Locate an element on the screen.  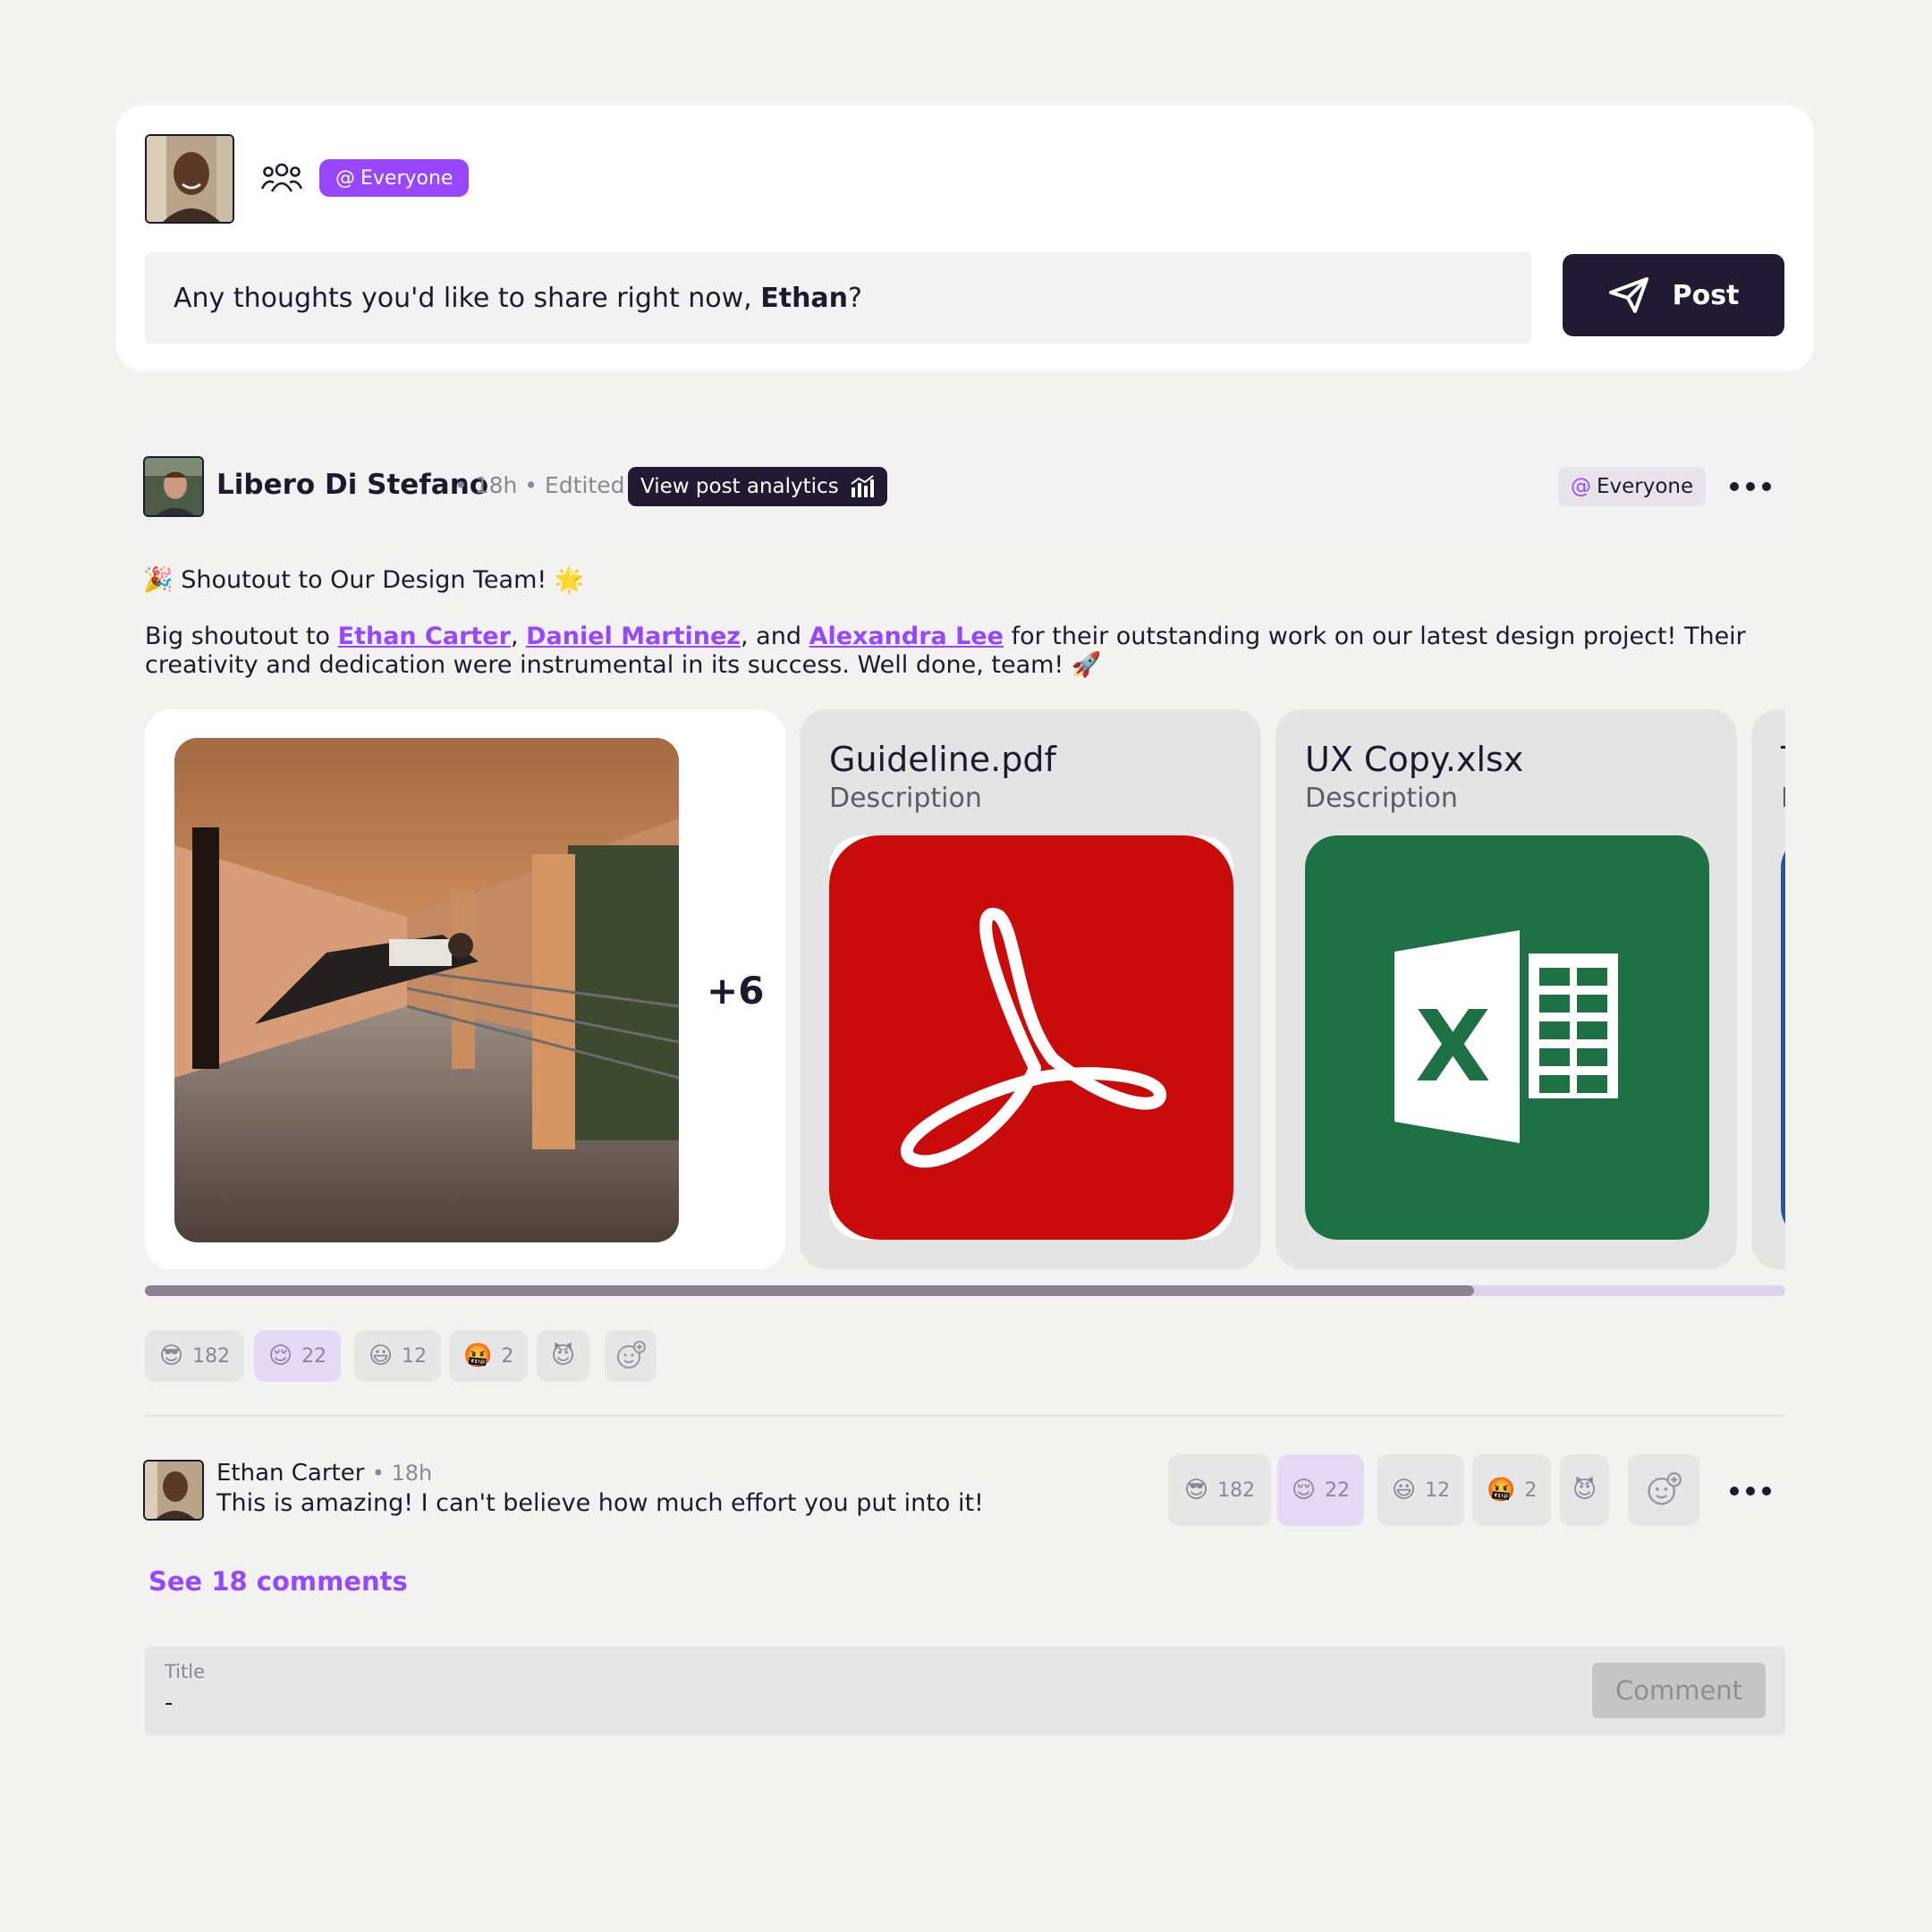
reaction-smile: 😃 12 is located at coordinates (398, 1356).